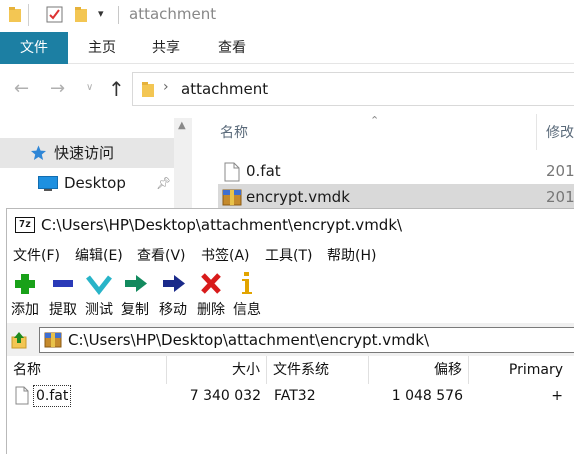  I want to click on copy-icon, so click(136, 283).